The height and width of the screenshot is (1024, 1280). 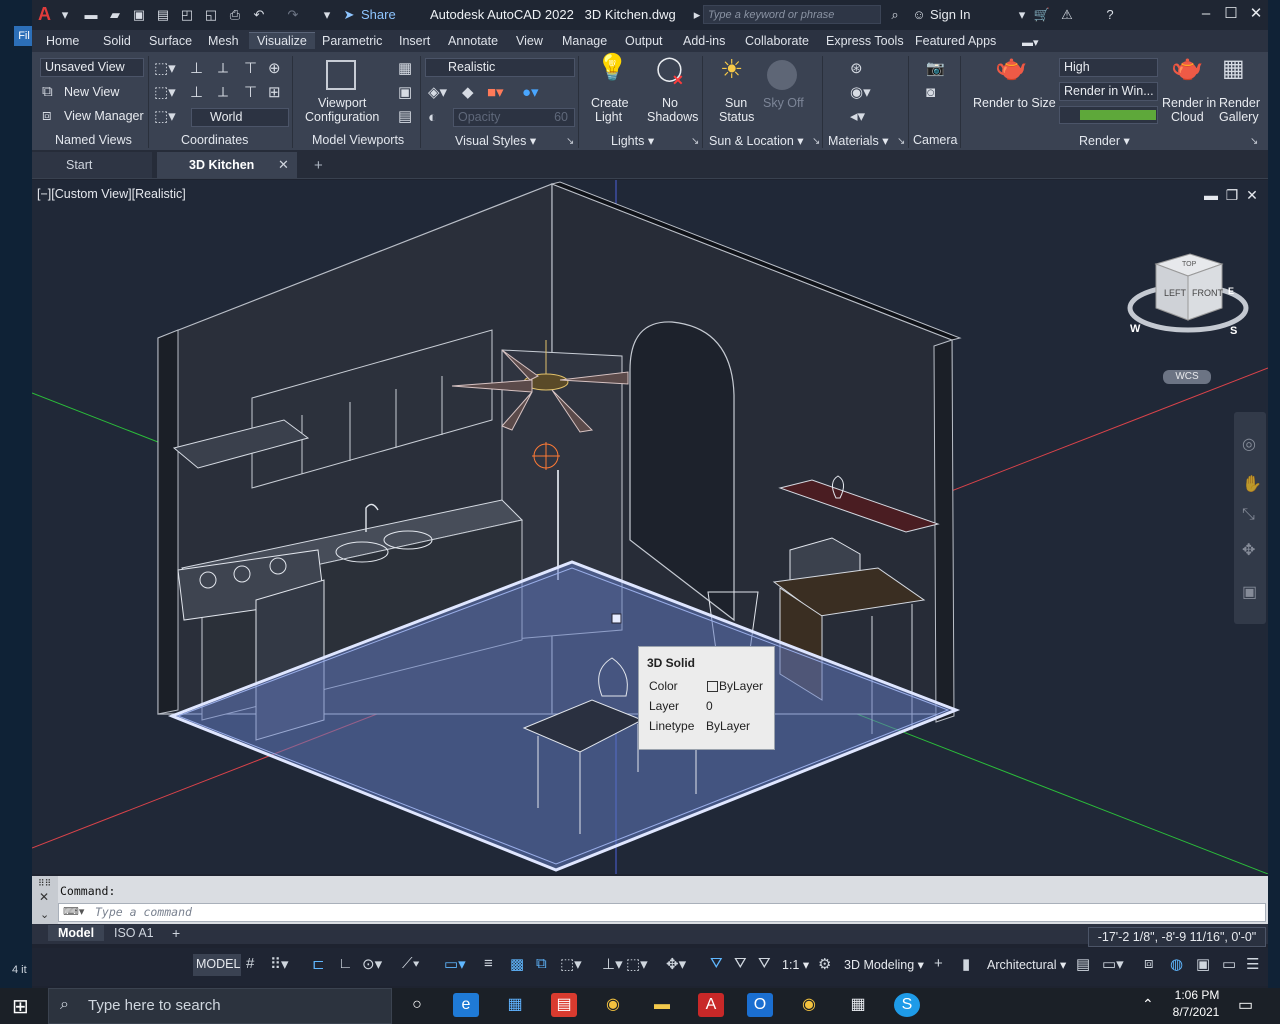 I want to click on edge-effects-icon: ◈▾, so click(x=437, y=93).